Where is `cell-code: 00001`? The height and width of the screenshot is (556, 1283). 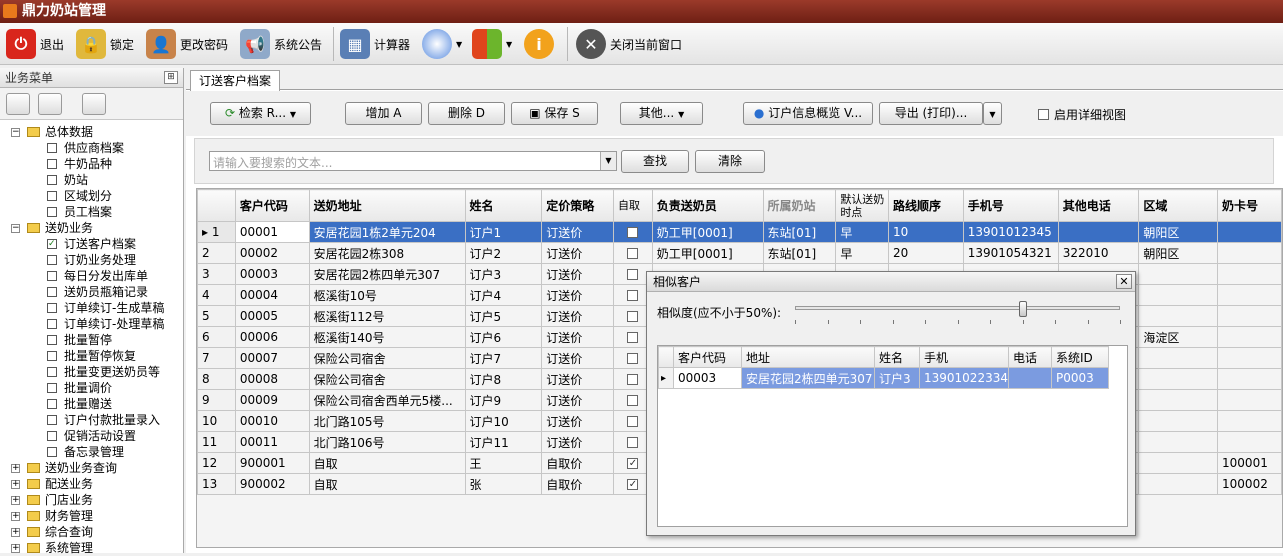 cell-code: 00001 is located at coordinates (272, 232).